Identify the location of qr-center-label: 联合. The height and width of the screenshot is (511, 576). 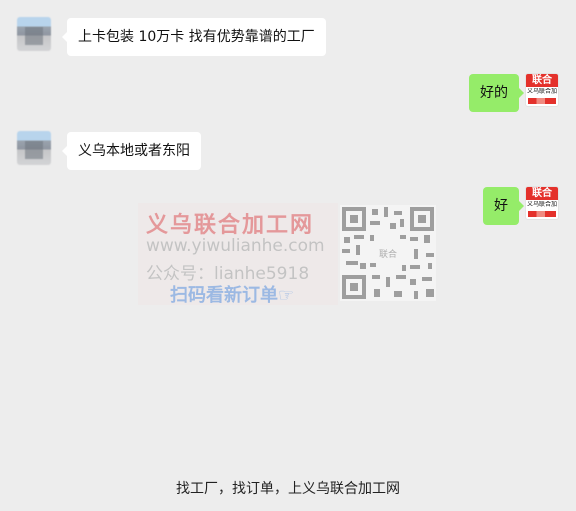
(388, 254).